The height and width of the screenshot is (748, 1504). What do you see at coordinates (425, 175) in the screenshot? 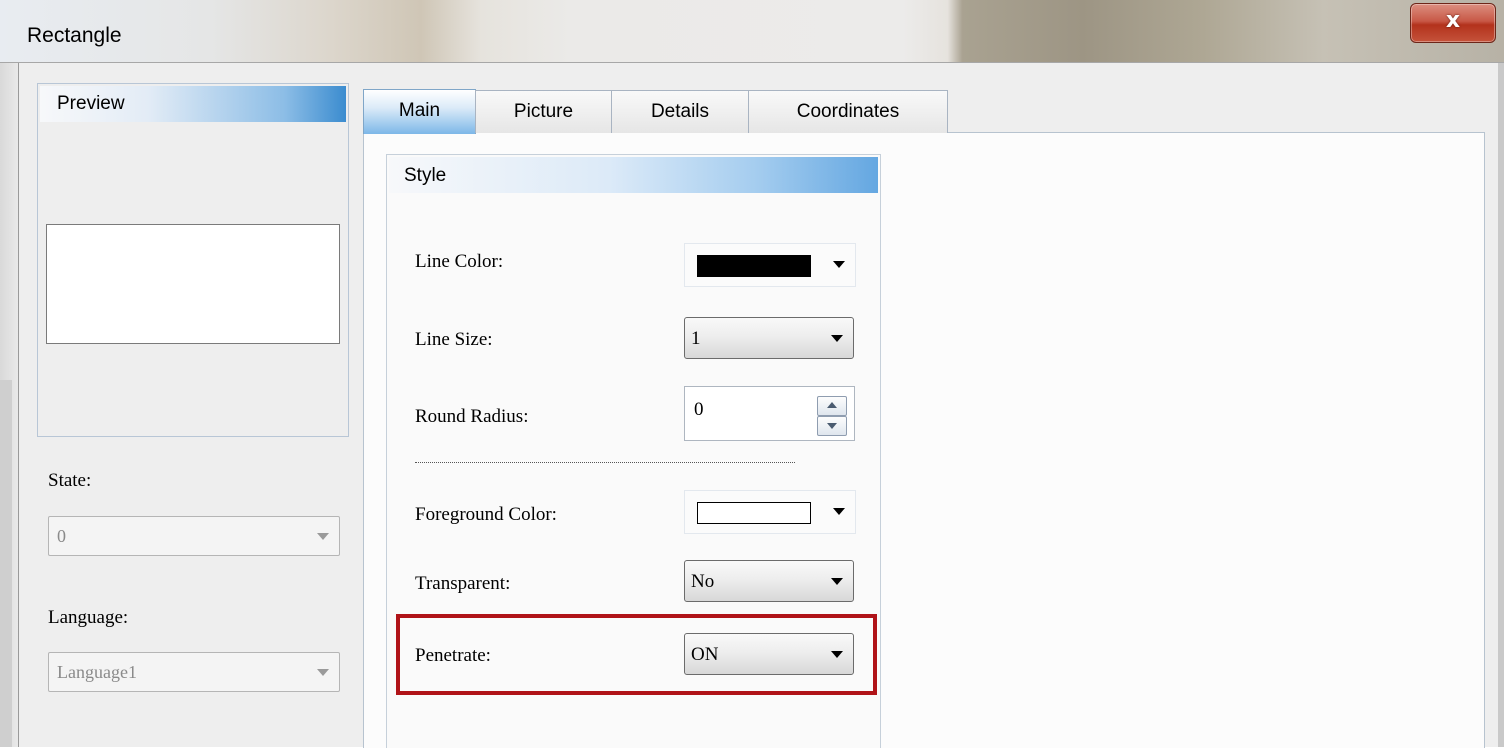
I see `style-title: Style` at bounding box center [425, 175].